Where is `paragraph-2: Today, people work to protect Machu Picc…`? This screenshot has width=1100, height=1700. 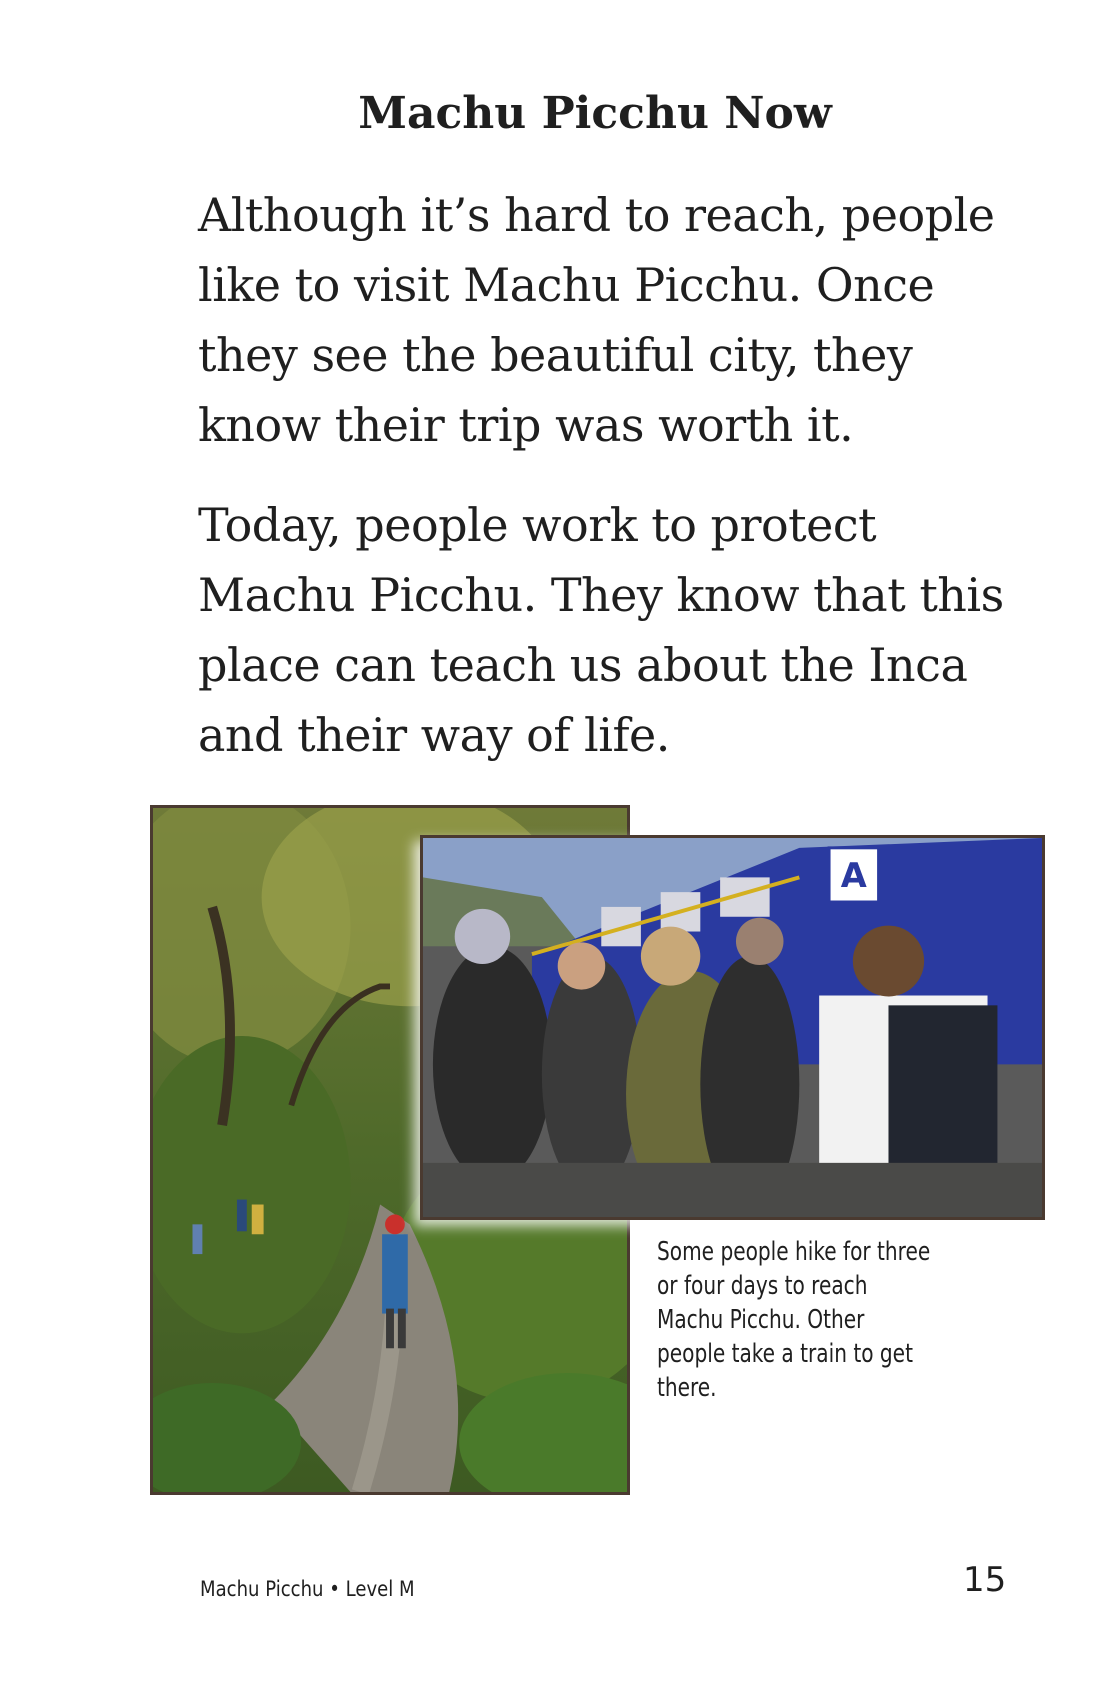
paragraph-2: Today, people work to protect Machu Picc… is located at coordinates (601, 630).